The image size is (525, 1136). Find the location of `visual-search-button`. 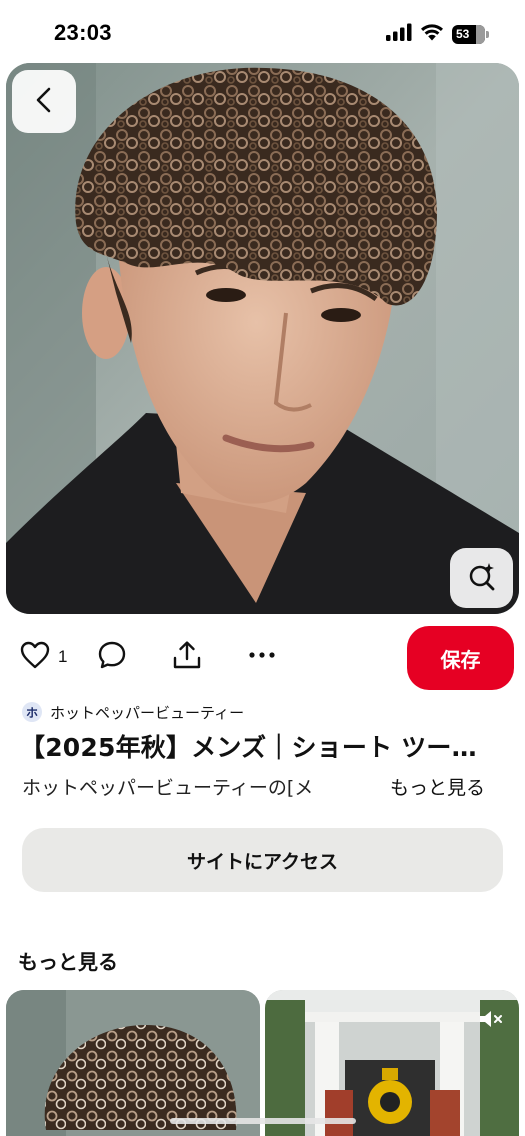

visual-search-button is located at coordinates (481, 578).